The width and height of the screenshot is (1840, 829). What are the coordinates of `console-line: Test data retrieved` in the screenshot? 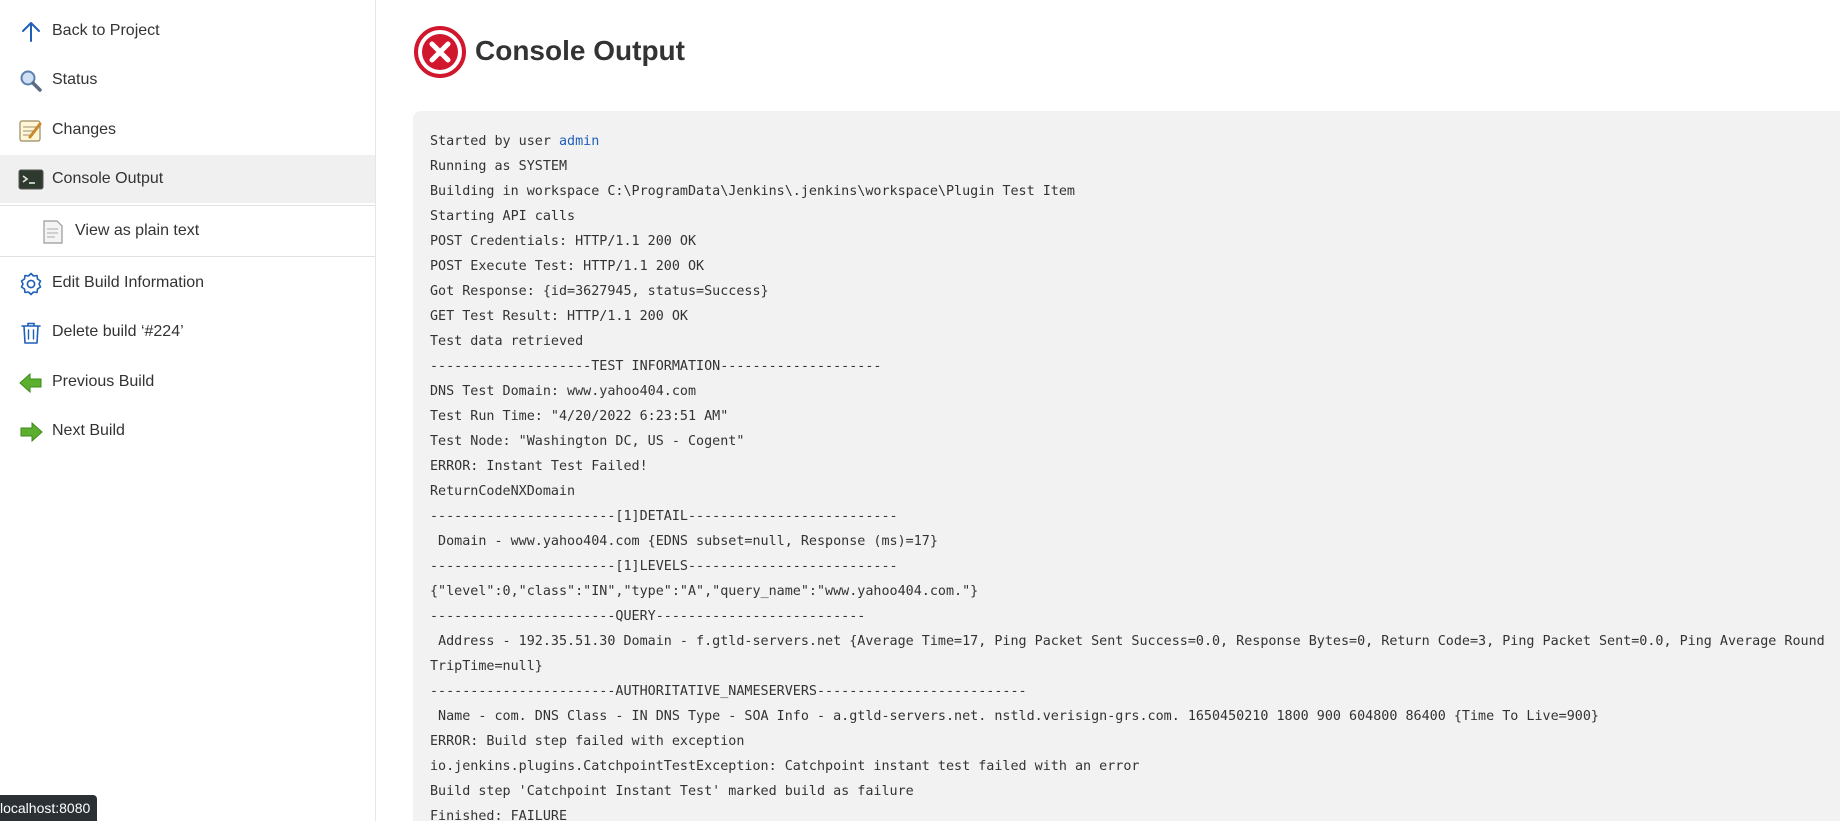 It's located at (507, 341).